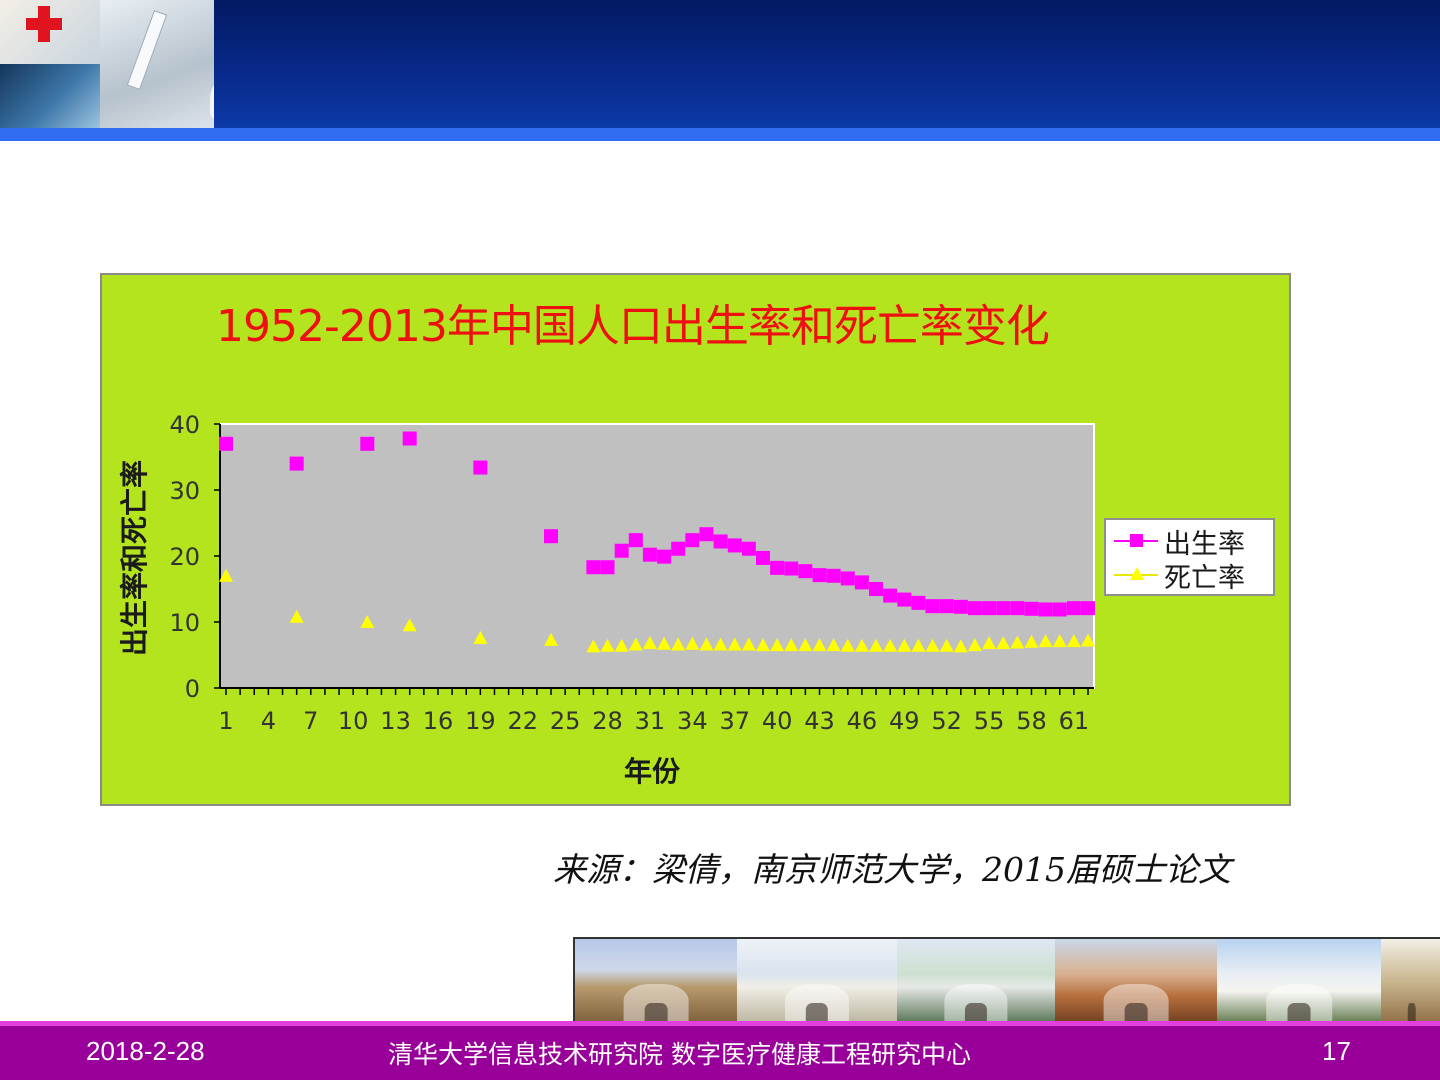 This screenshot has width=1440, height=1080. Describe the element at coordinates (438, 721) in the screenshot. I see `x-tick-label: 16` at that location.